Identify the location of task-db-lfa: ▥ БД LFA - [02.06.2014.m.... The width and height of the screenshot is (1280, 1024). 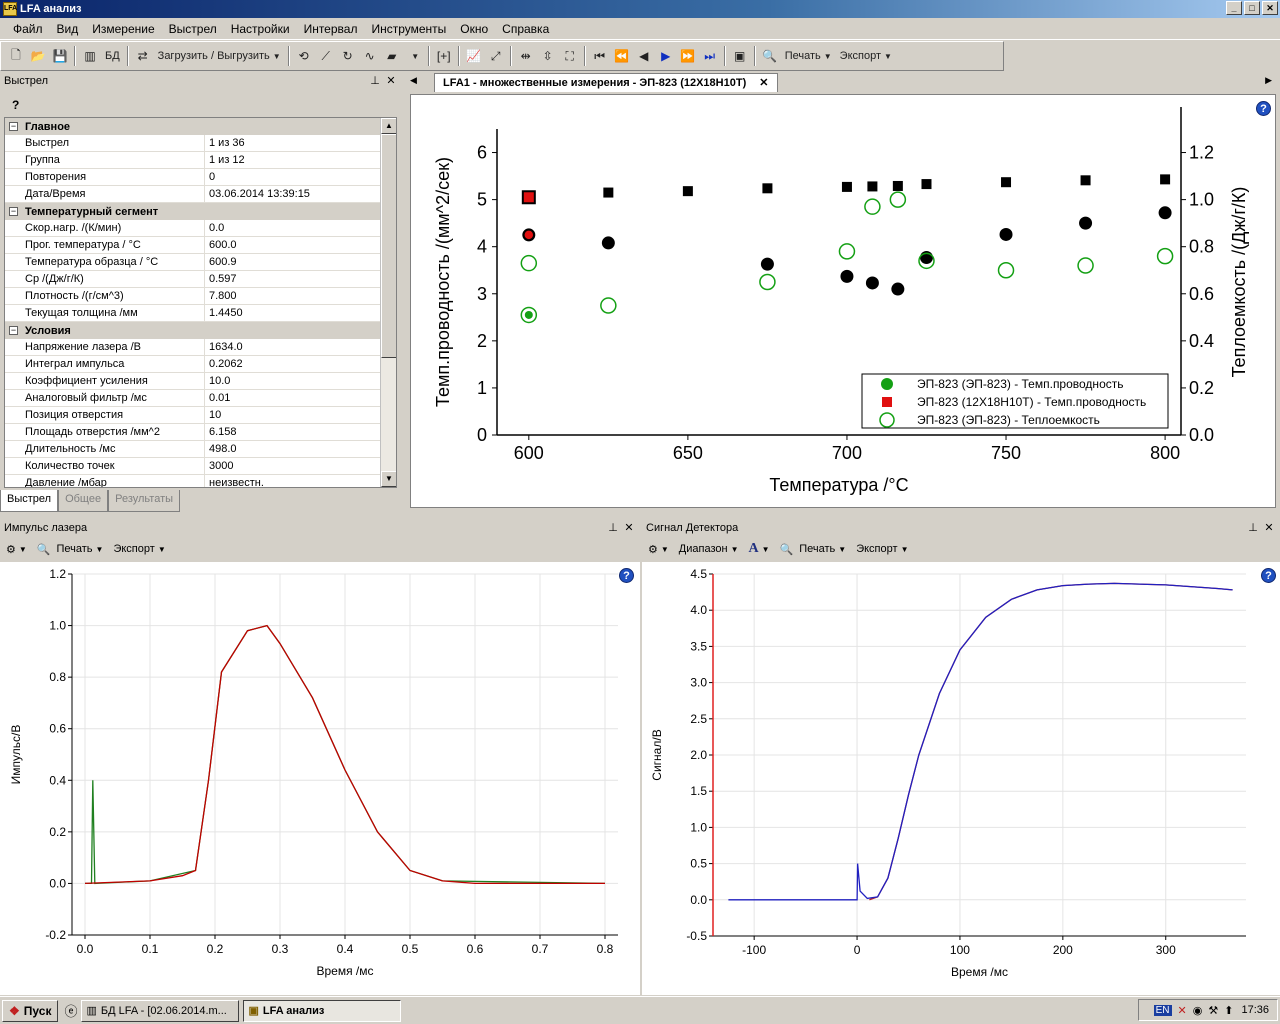
(160, 1010).